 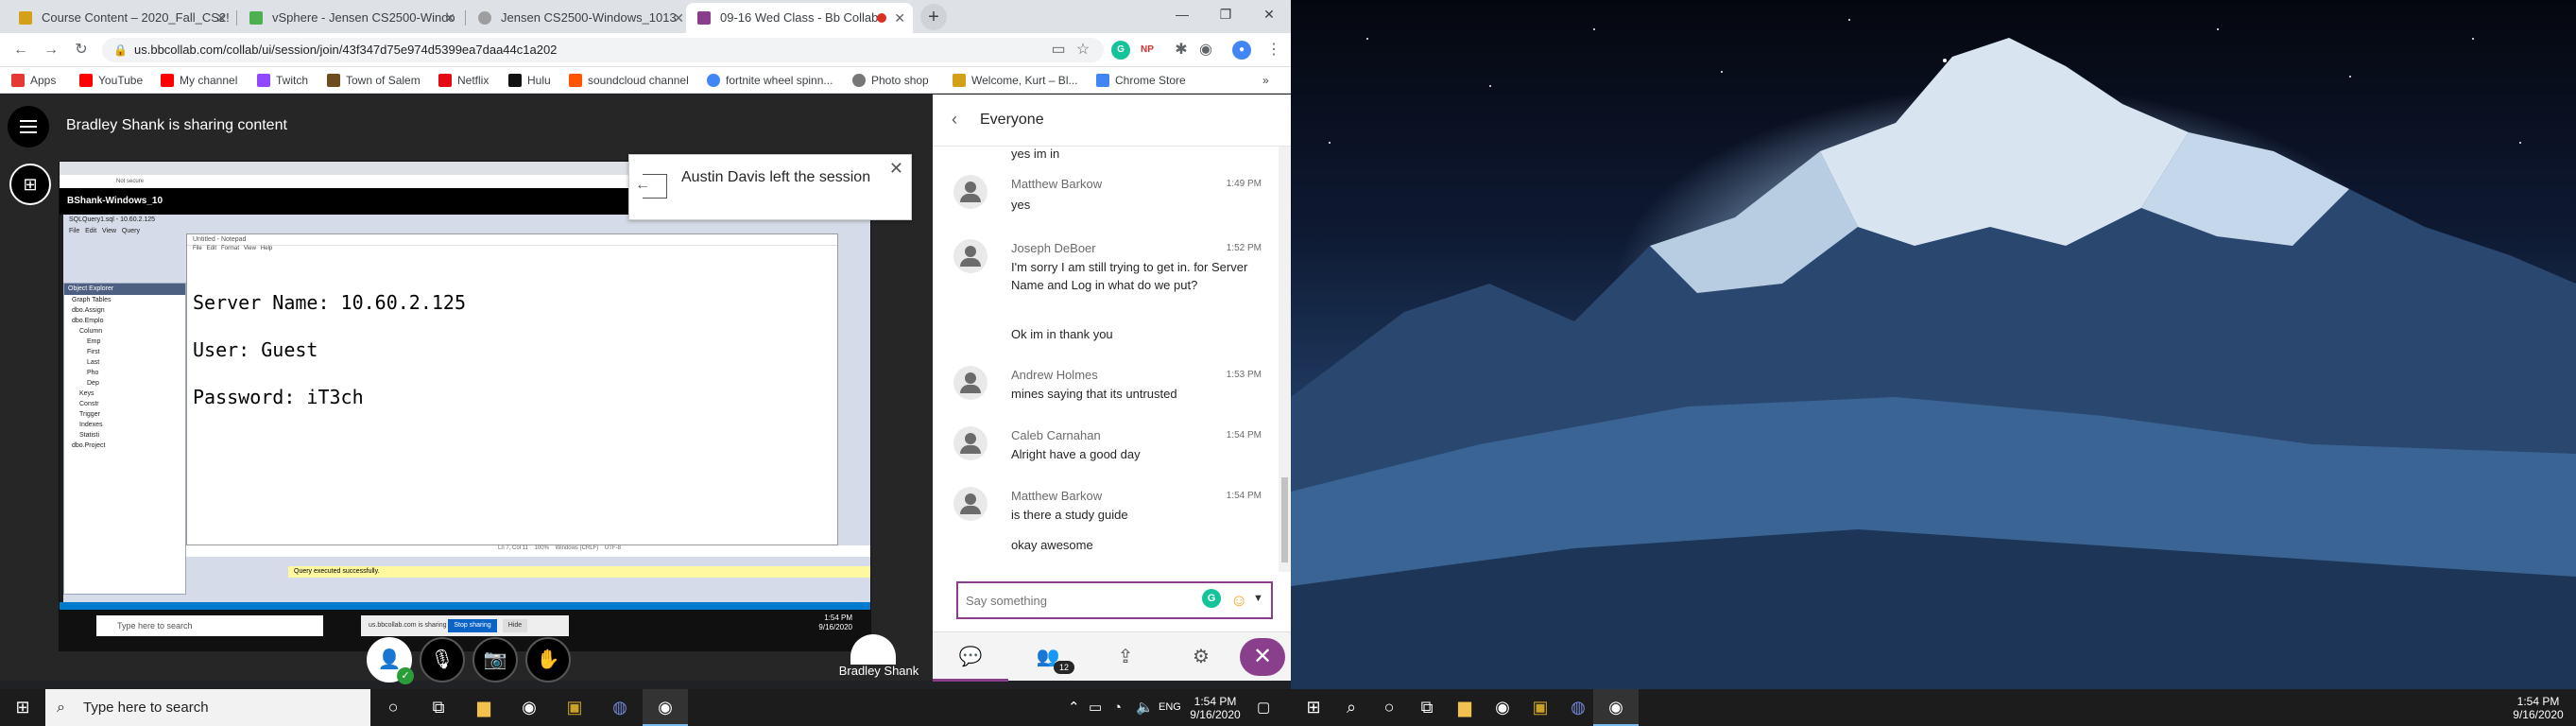 What do you see at coordinates (589, 18) in the screenshot?
I see `tab-label: Jensen CS2500-Windows_1013` at bounding box center [589, 18].